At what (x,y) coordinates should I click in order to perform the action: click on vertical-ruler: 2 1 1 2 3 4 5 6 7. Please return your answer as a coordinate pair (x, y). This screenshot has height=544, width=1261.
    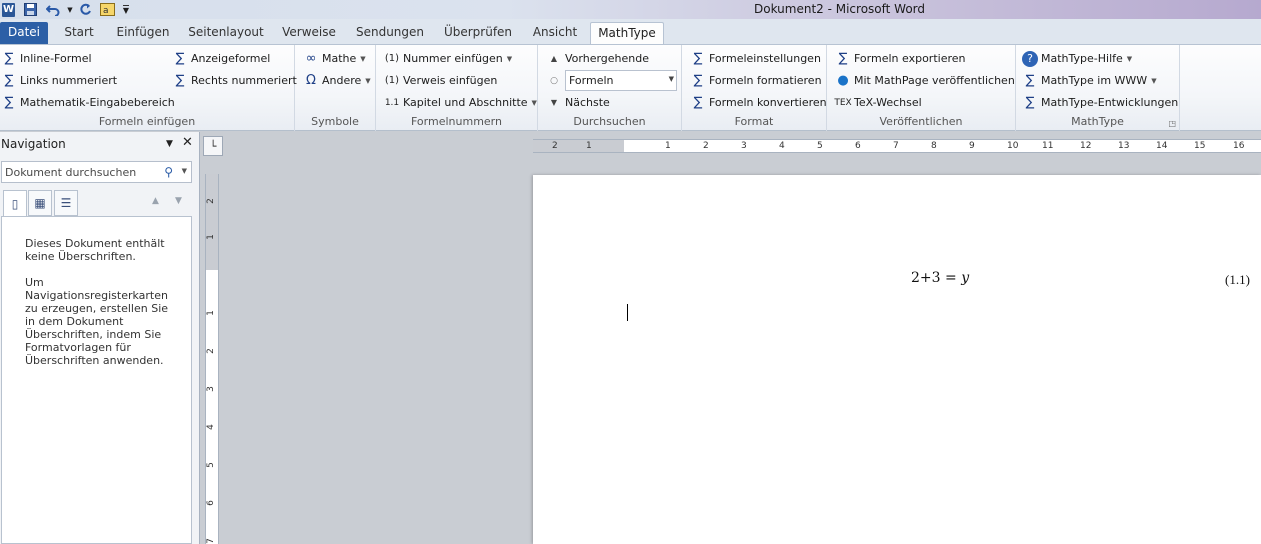
    Looking at the image, I should click on (212, 359).